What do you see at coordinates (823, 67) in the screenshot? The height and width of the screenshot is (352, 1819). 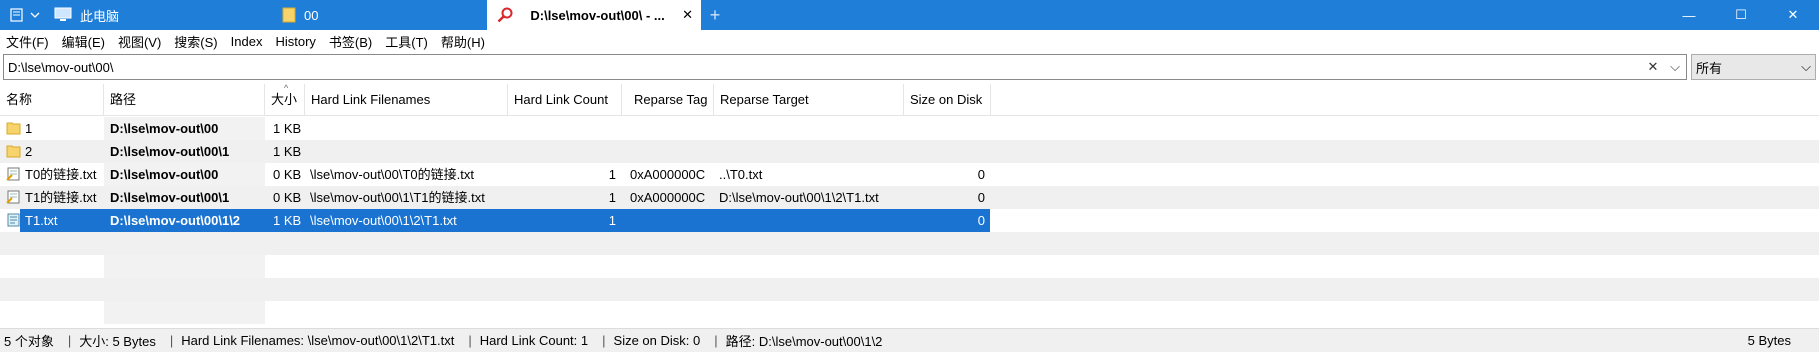 I see `search-input-value: D:\lse\mov-out\00\` at bounding box center [823, 67].